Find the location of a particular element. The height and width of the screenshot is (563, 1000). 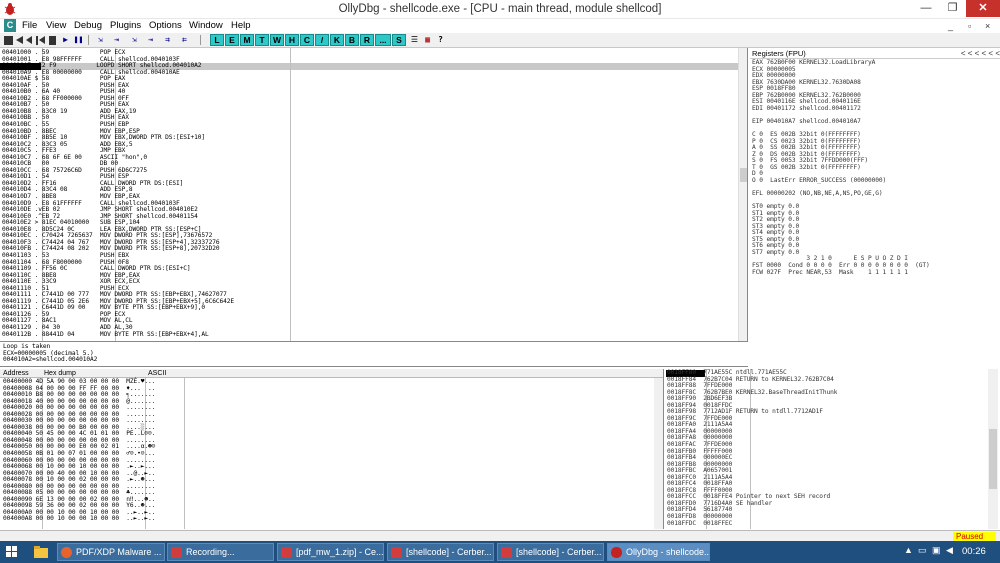

ollydbg-bug-icon is located at coordinates (616, 552).